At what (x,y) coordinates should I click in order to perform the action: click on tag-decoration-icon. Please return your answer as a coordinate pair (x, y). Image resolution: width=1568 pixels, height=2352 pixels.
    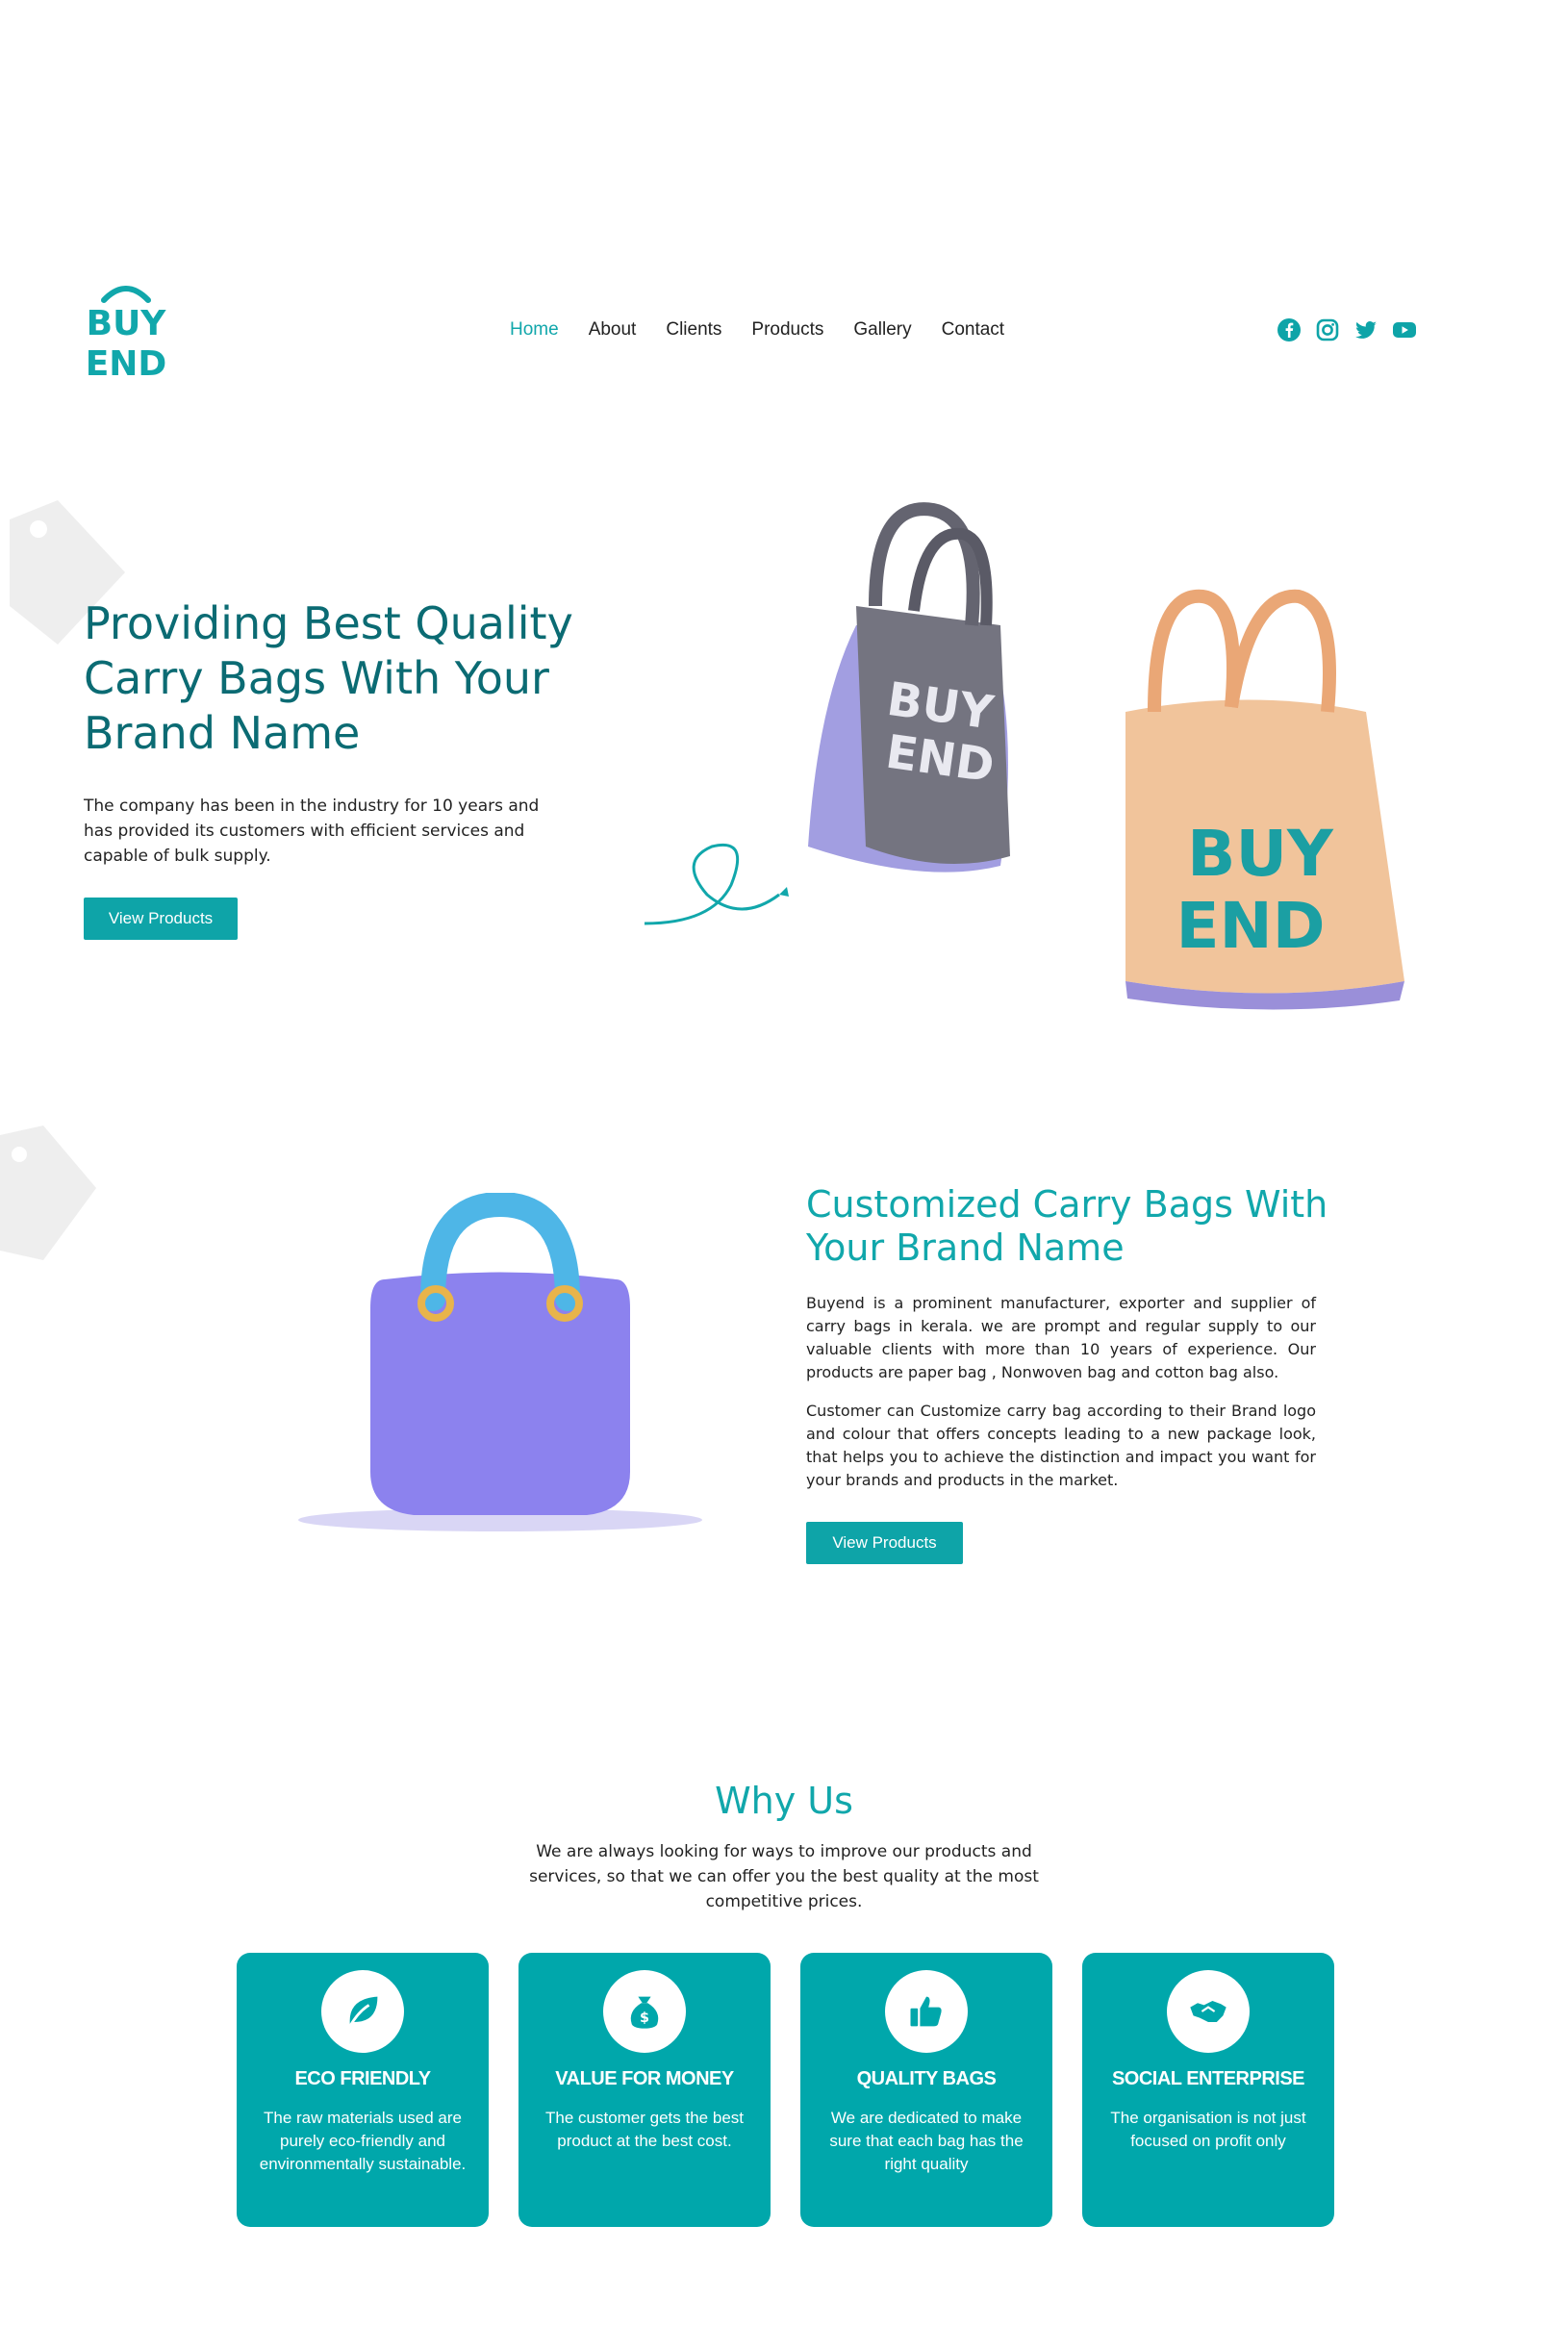
    Looking at the image, I should click on (48, 1192).